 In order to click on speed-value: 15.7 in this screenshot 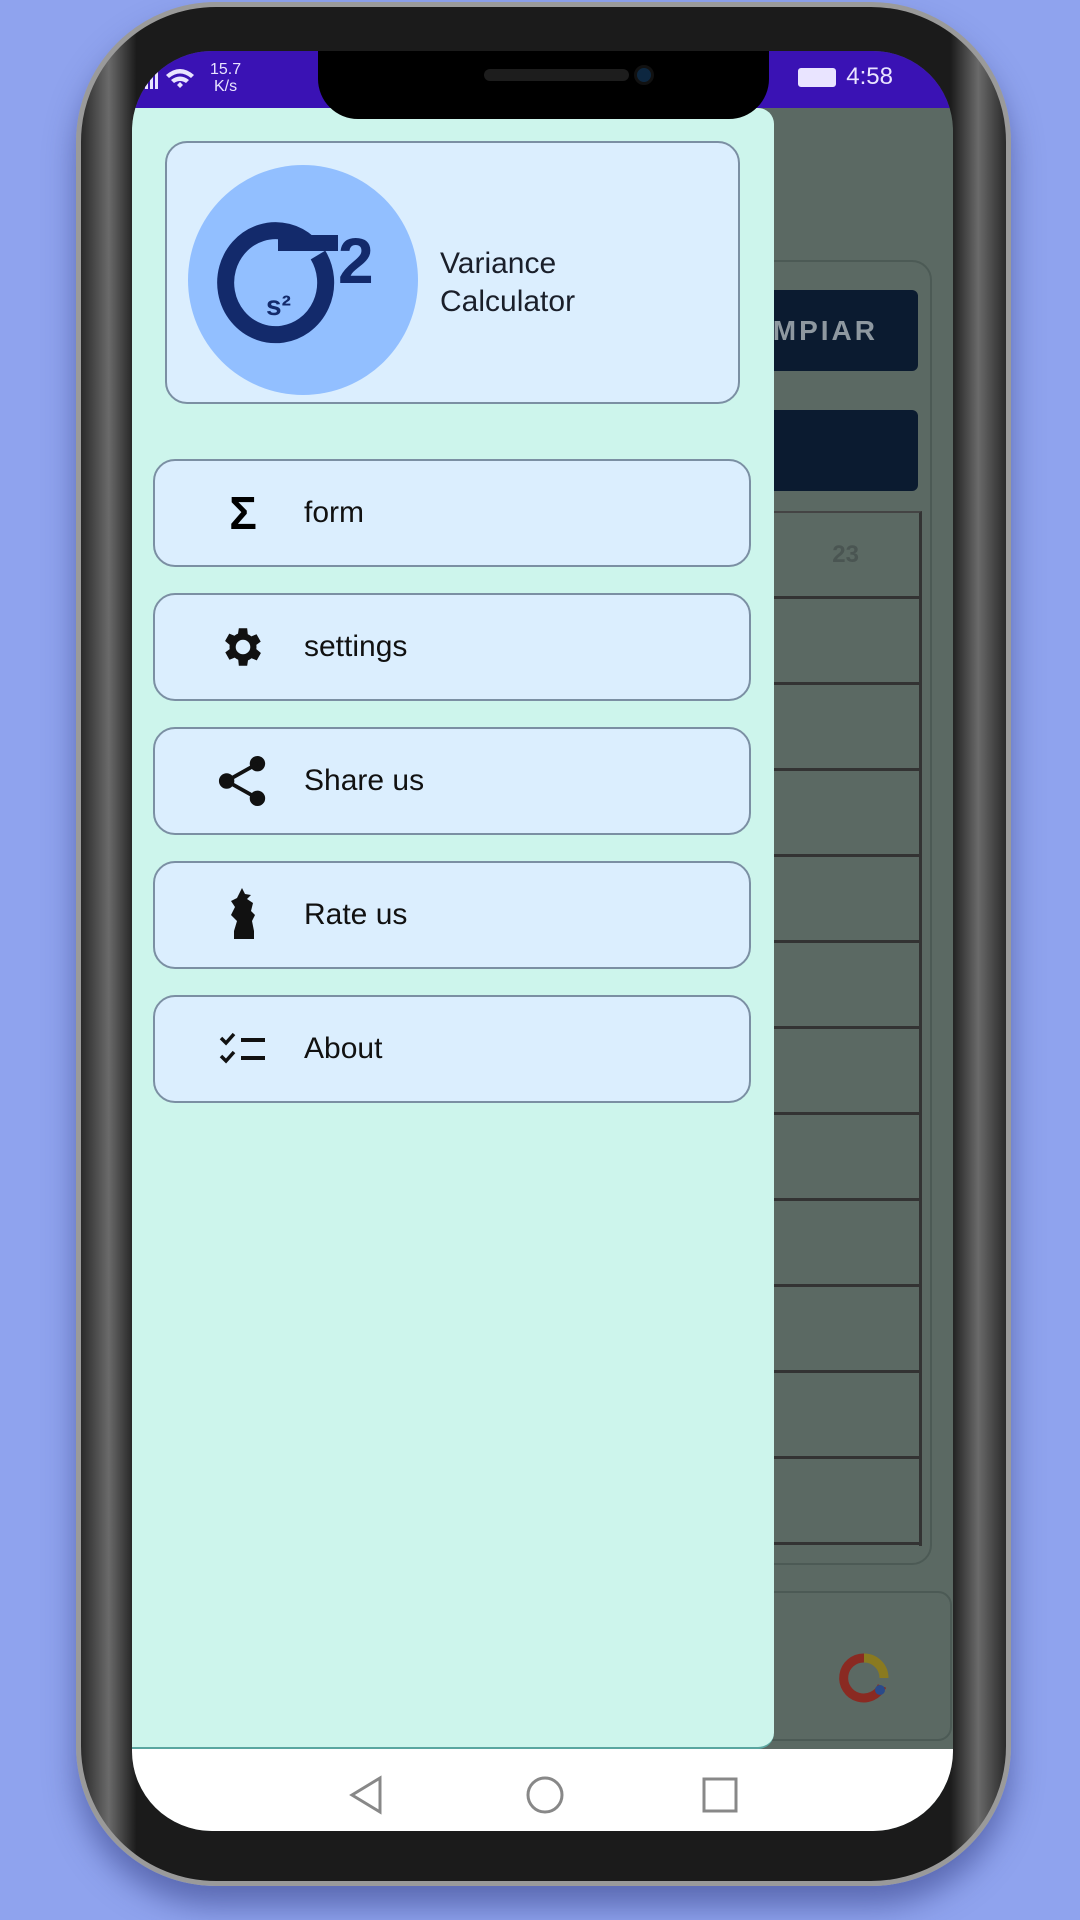, I will do `click(226, 69)`.